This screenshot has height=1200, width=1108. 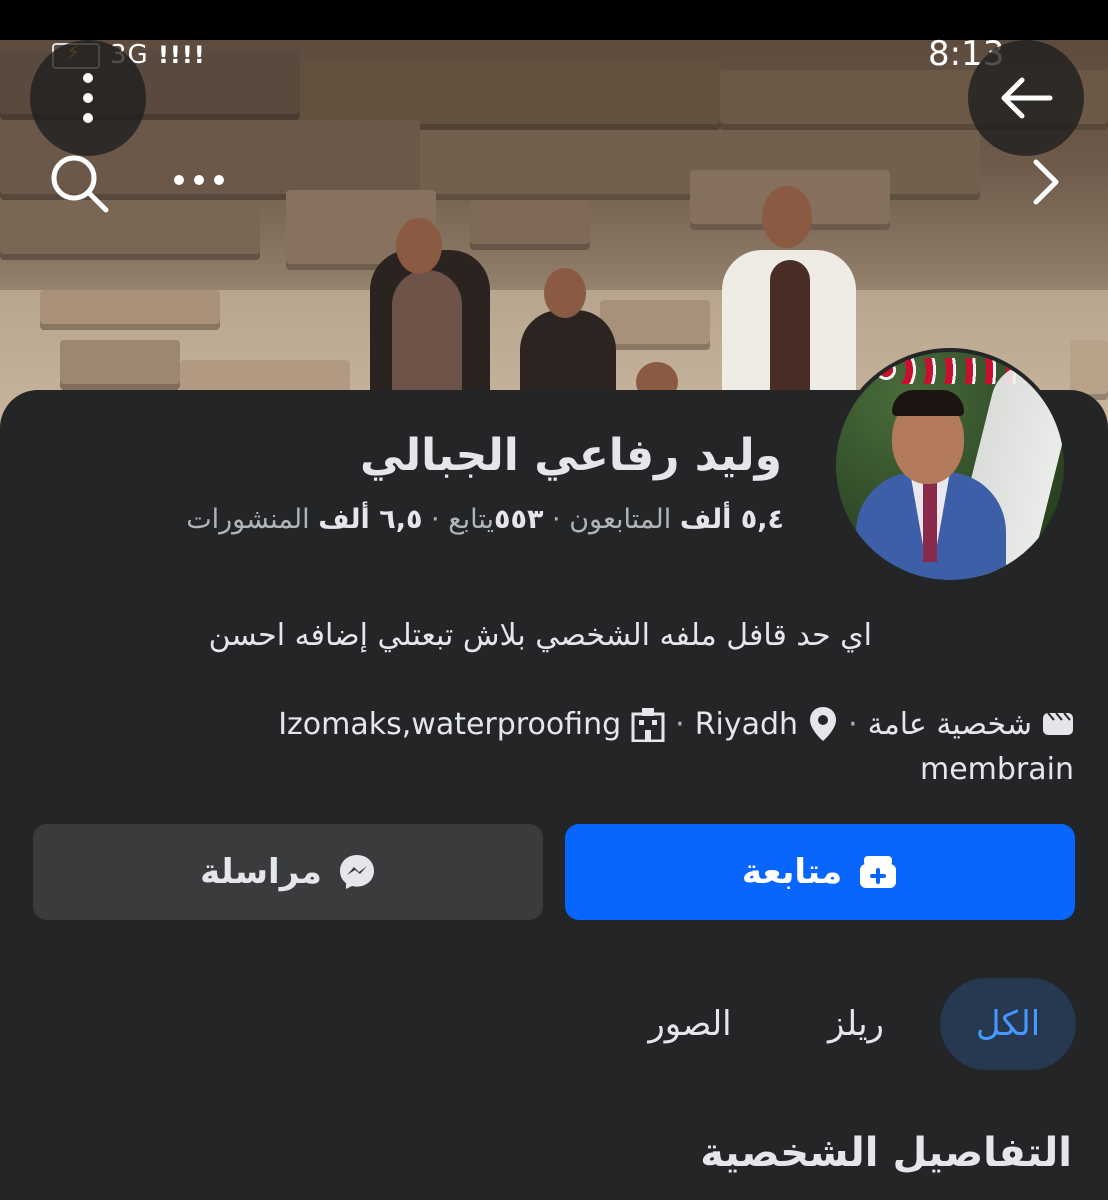 I want to click on pyramid-block, so click(x=130, y=230).